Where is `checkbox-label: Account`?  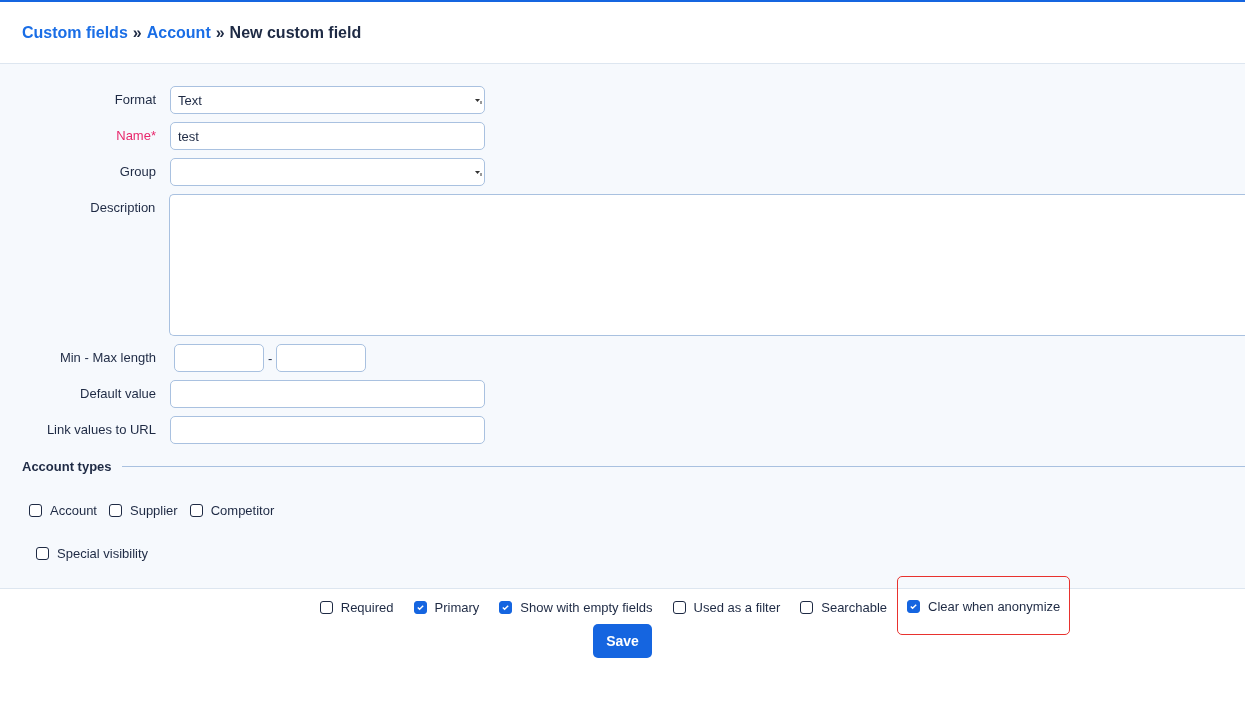 checkbox-label: Account is located at coordinates (73, 510).